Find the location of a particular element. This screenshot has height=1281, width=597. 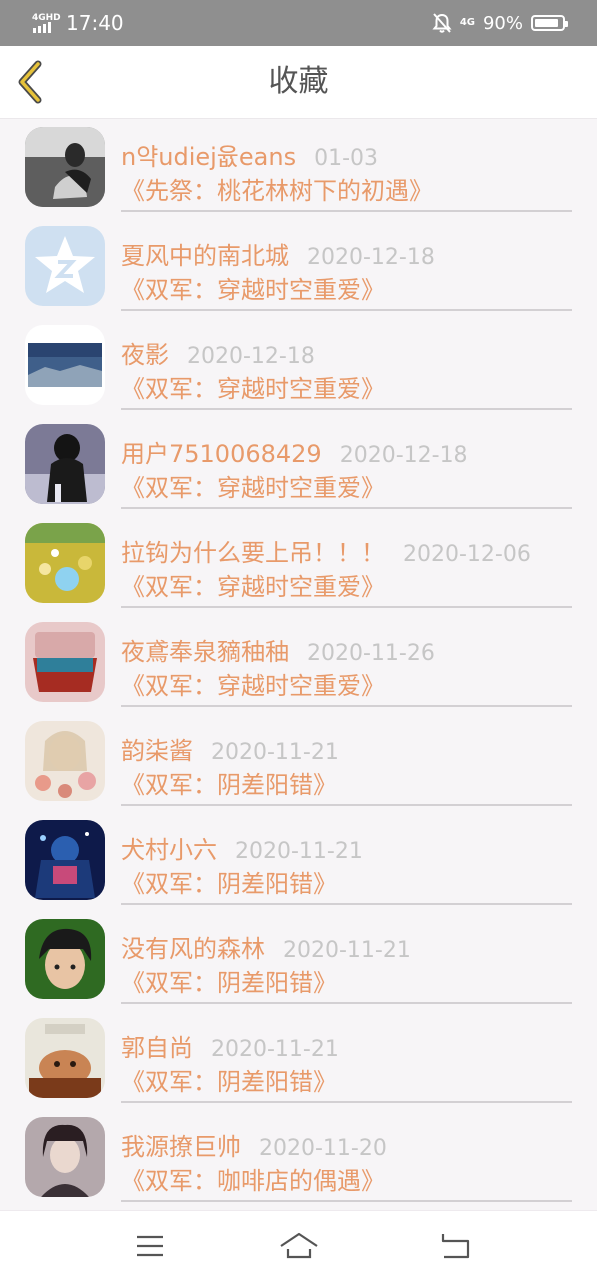

bottom-nav is located at coordinates (298, 1245).